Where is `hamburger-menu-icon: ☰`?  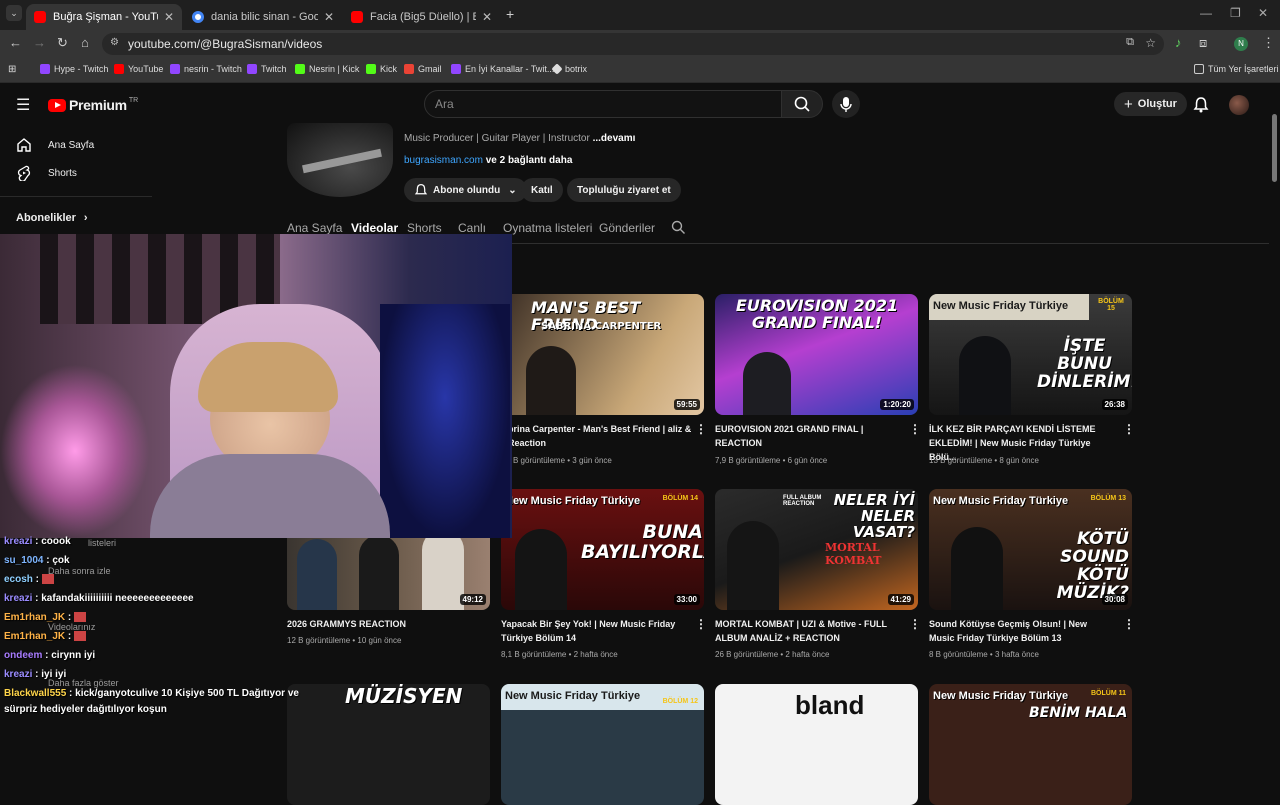 hamburger-menu-icon: ☰ is located at coordinates (23, 105).